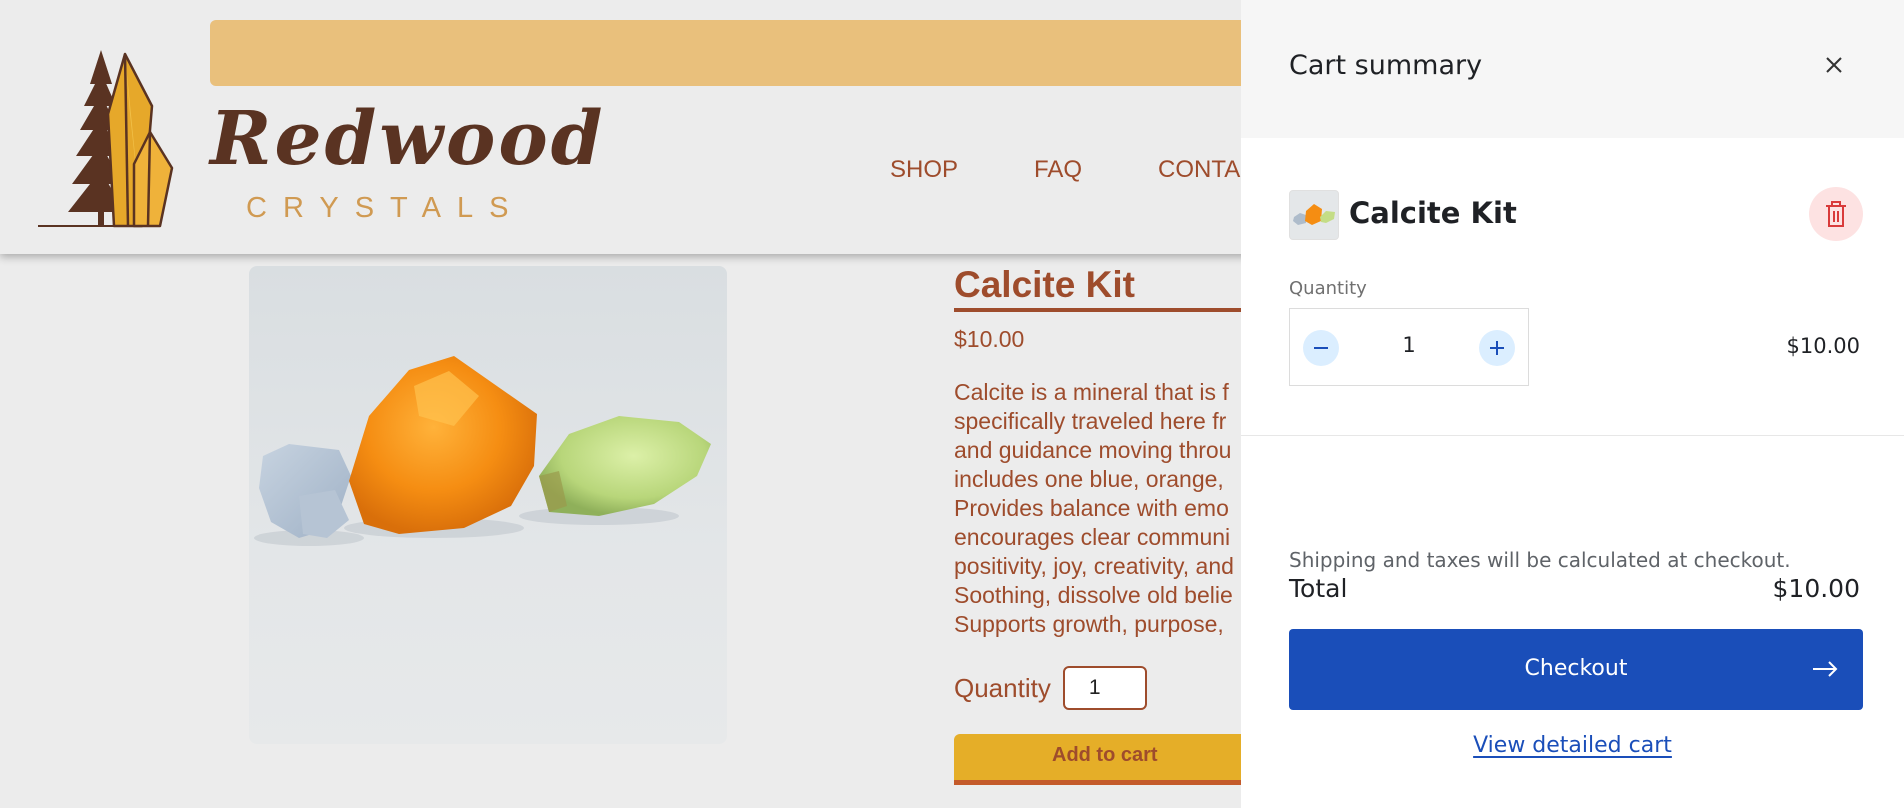  What do you see at coordinates (1089, 624) in the screenshot?
I see `description-line: Supports growth, purpose,` at bounding box center [1089, 624].